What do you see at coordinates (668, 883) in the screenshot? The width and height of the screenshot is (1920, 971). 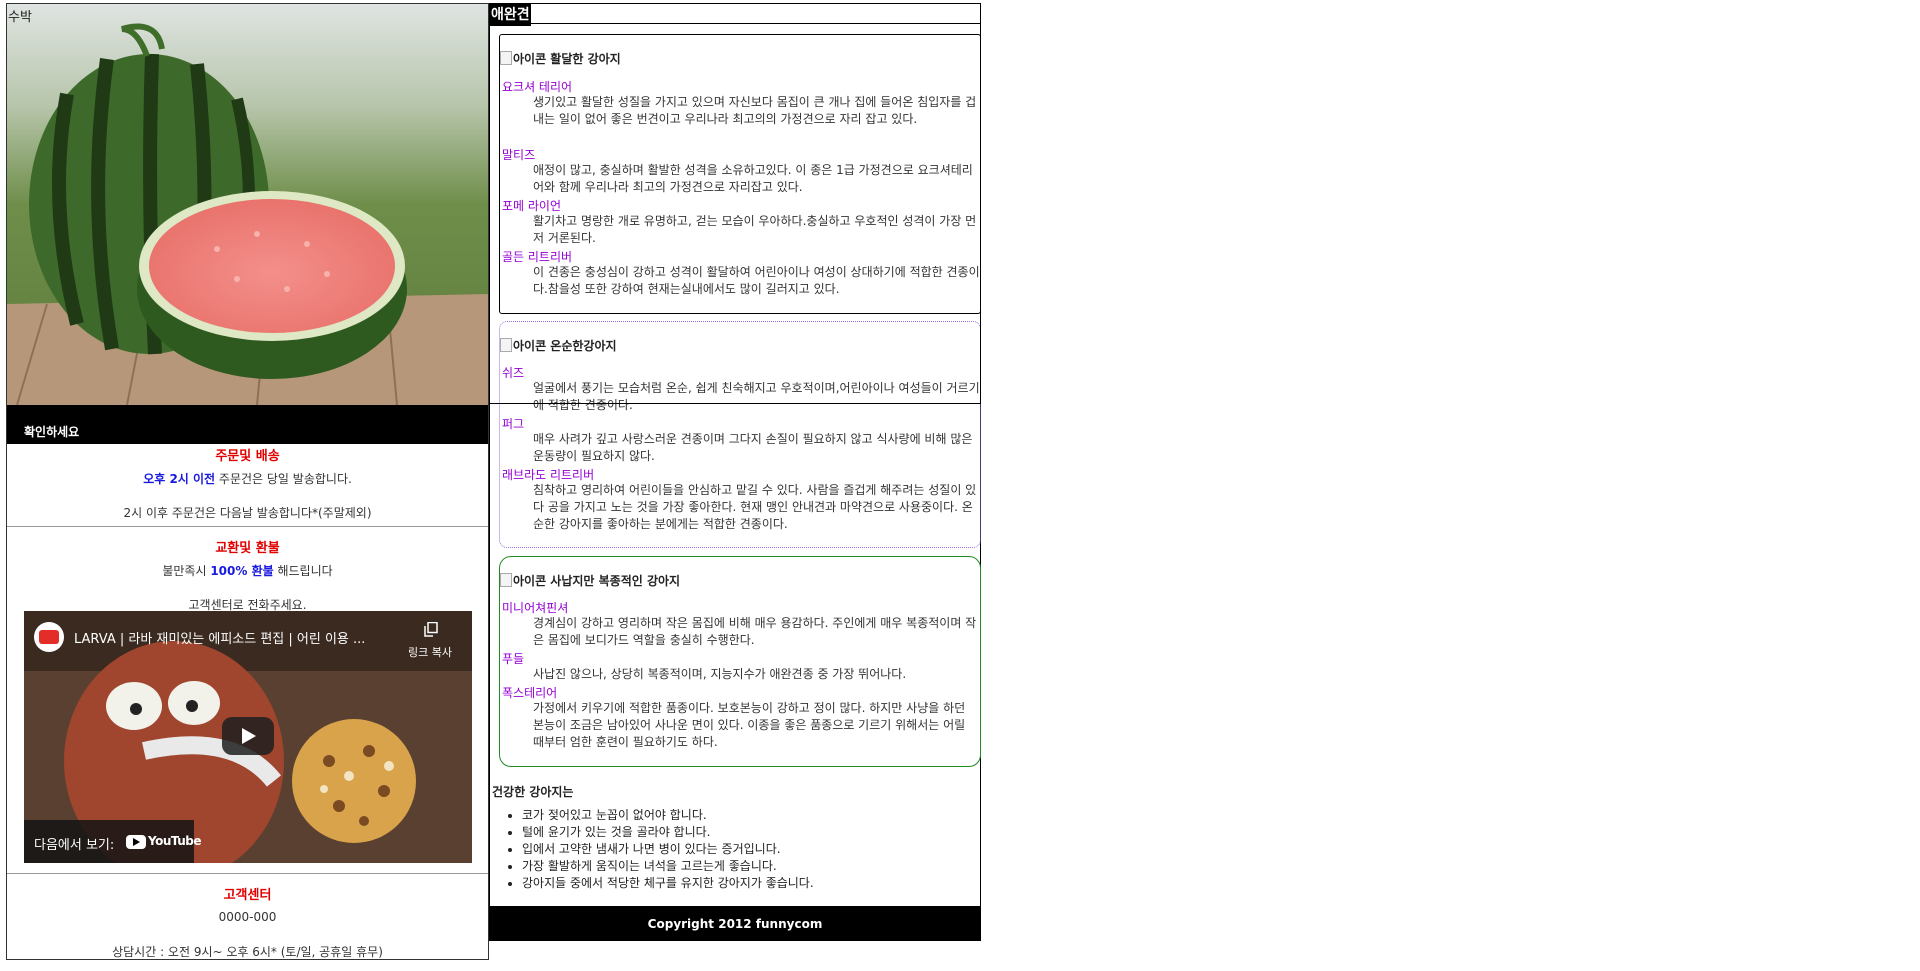 I see `list-item: 강아지들 중에서 적당한 체구를 유지한 강아지가 좋습니다.` at bounding box center [668, 883].